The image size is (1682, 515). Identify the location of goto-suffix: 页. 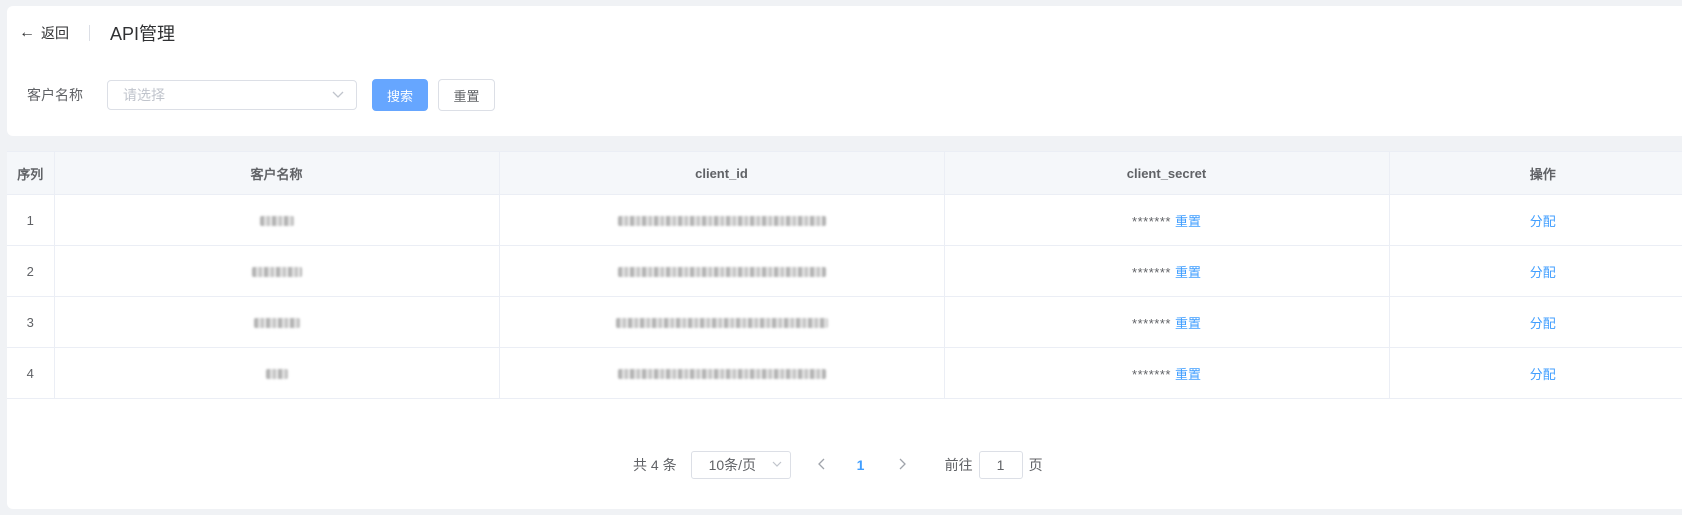
(1035, 465).